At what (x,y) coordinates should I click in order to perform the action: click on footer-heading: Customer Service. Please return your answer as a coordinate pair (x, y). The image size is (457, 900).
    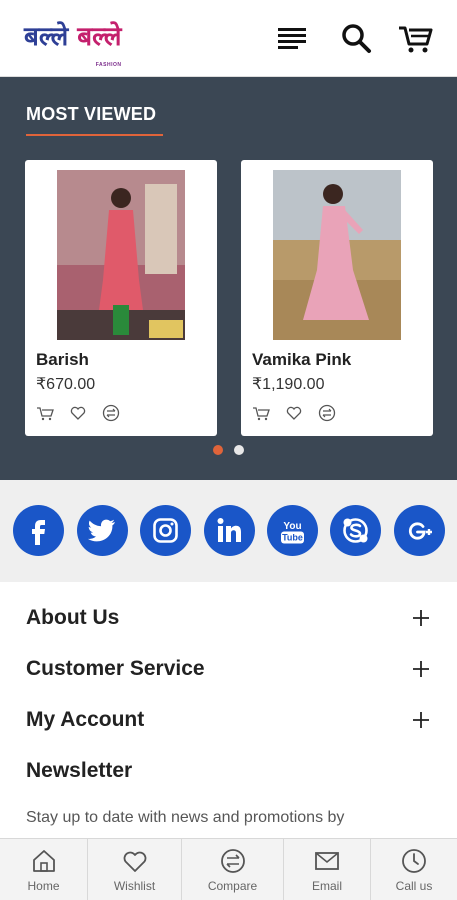
    Looking at the image, I should click on (115, 668).